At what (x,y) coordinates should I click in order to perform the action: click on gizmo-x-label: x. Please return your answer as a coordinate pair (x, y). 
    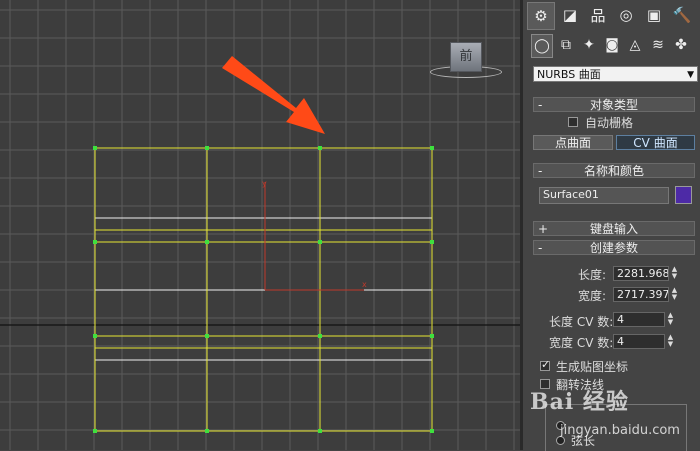
    Looking at the image, I should click on (364, 284).